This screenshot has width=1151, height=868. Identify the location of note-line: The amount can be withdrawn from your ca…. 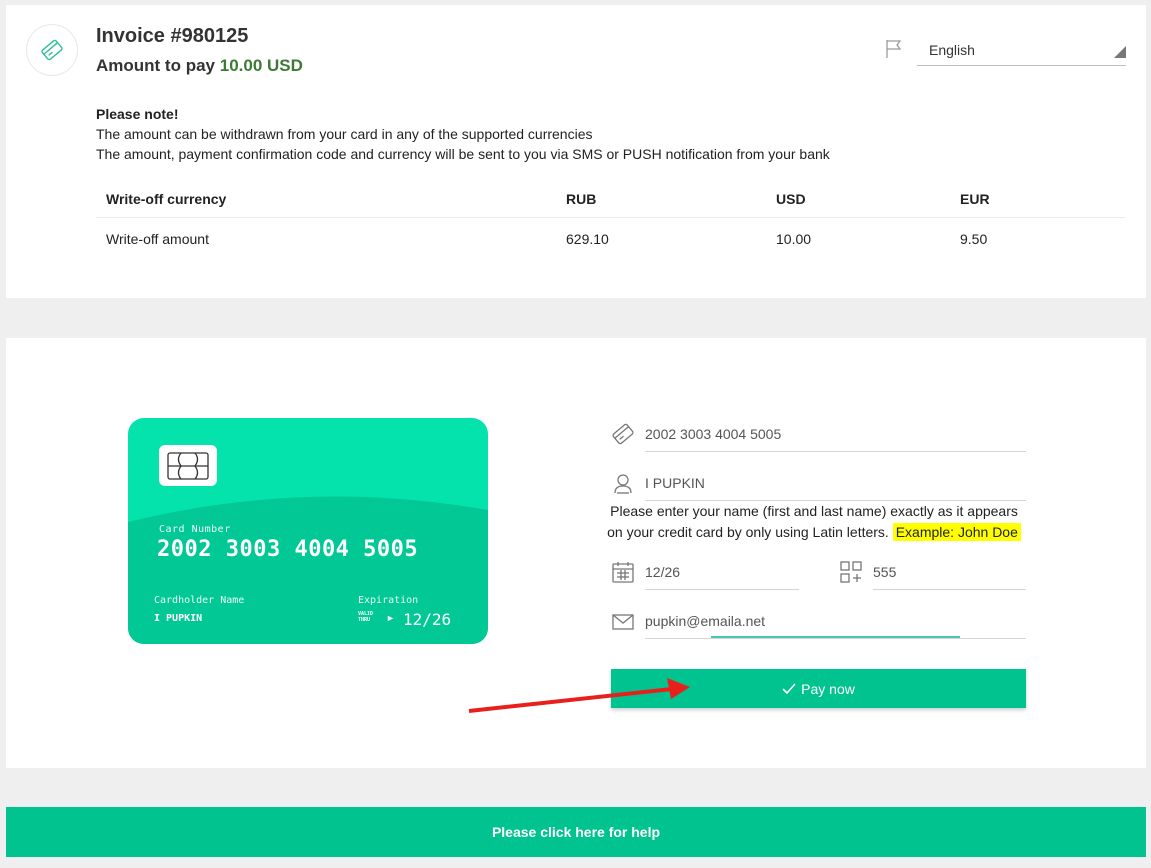
(344, 134).